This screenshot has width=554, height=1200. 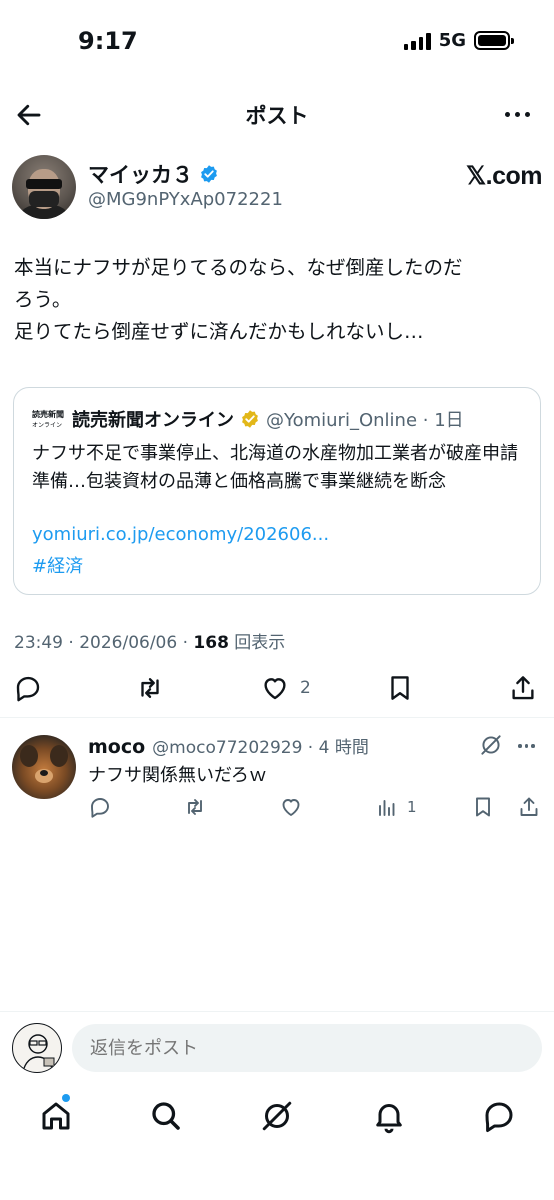 What do you see at coordinates (103, 643) in the screenshot?
I see `post-timestamp: 23:49 · 2026/06/06 ·` at bounding box center [103, 643].